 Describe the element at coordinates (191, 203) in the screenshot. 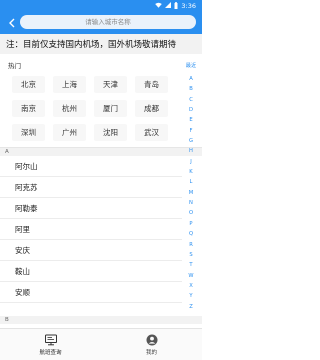

I see `index-item: N` at that location.